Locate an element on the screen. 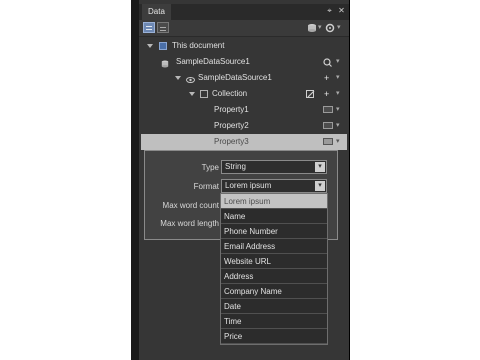  tree-item-datasource-child: SampleDataSource1 + ▾ is located at coordinates (244, 78).